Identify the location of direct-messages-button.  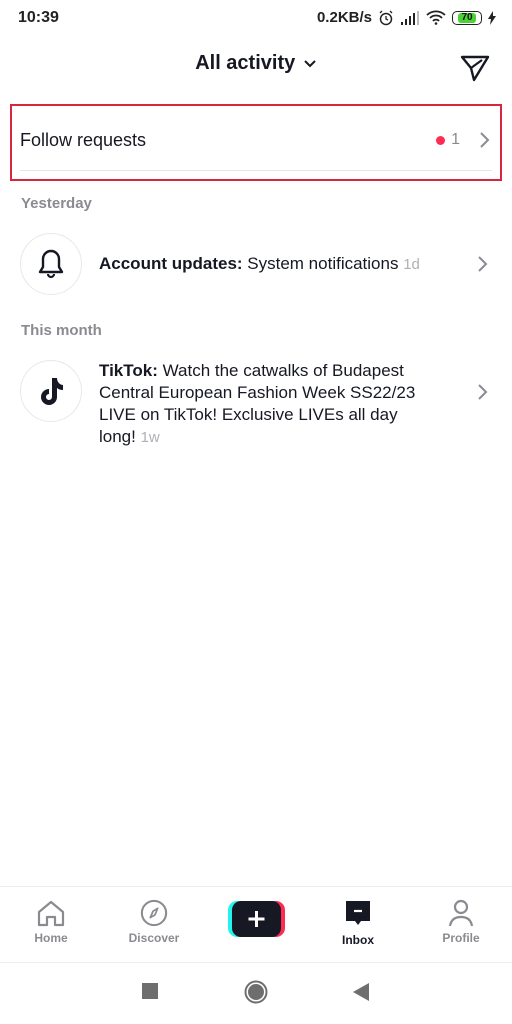
(475, 68).